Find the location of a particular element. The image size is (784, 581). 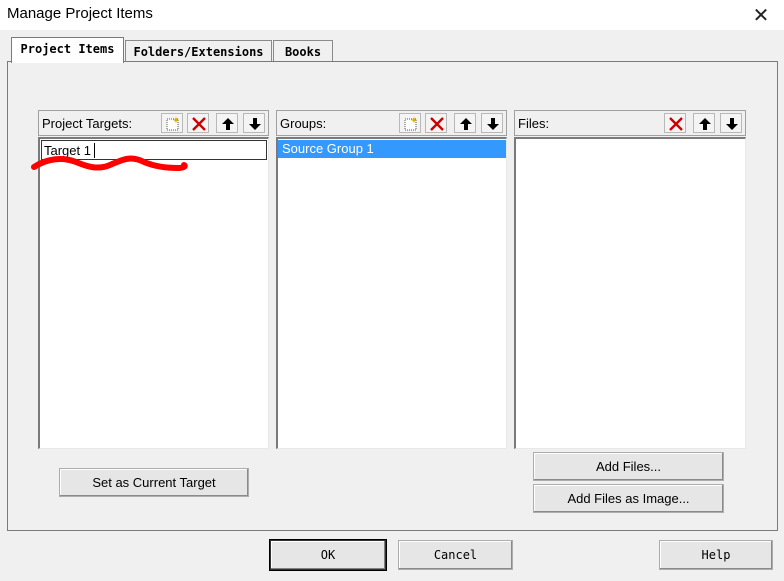

files-label: Files: is located at coordinates (534, 123).